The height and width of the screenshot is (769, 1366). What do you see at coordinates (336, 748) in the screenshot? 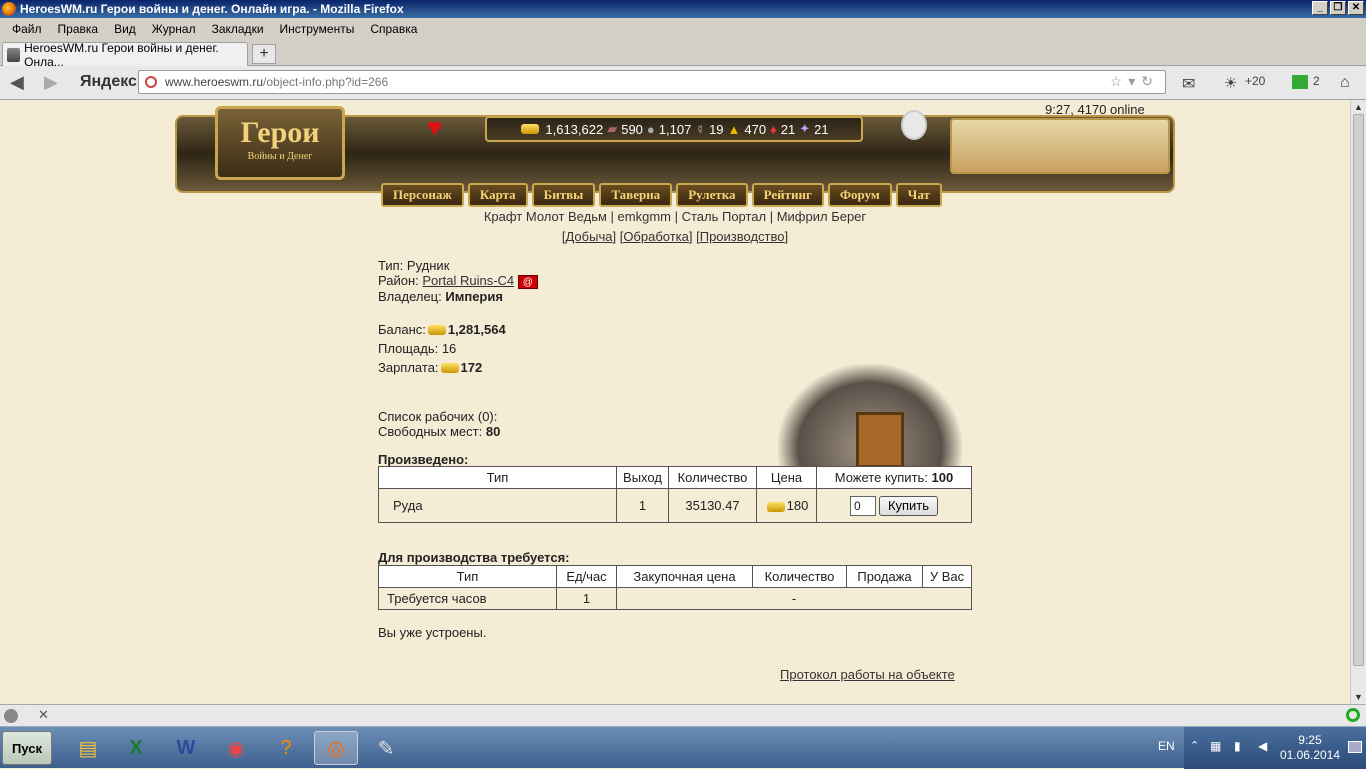
I see `firefox-taskbar-icon: ◎` at bounding box center [336, 748].